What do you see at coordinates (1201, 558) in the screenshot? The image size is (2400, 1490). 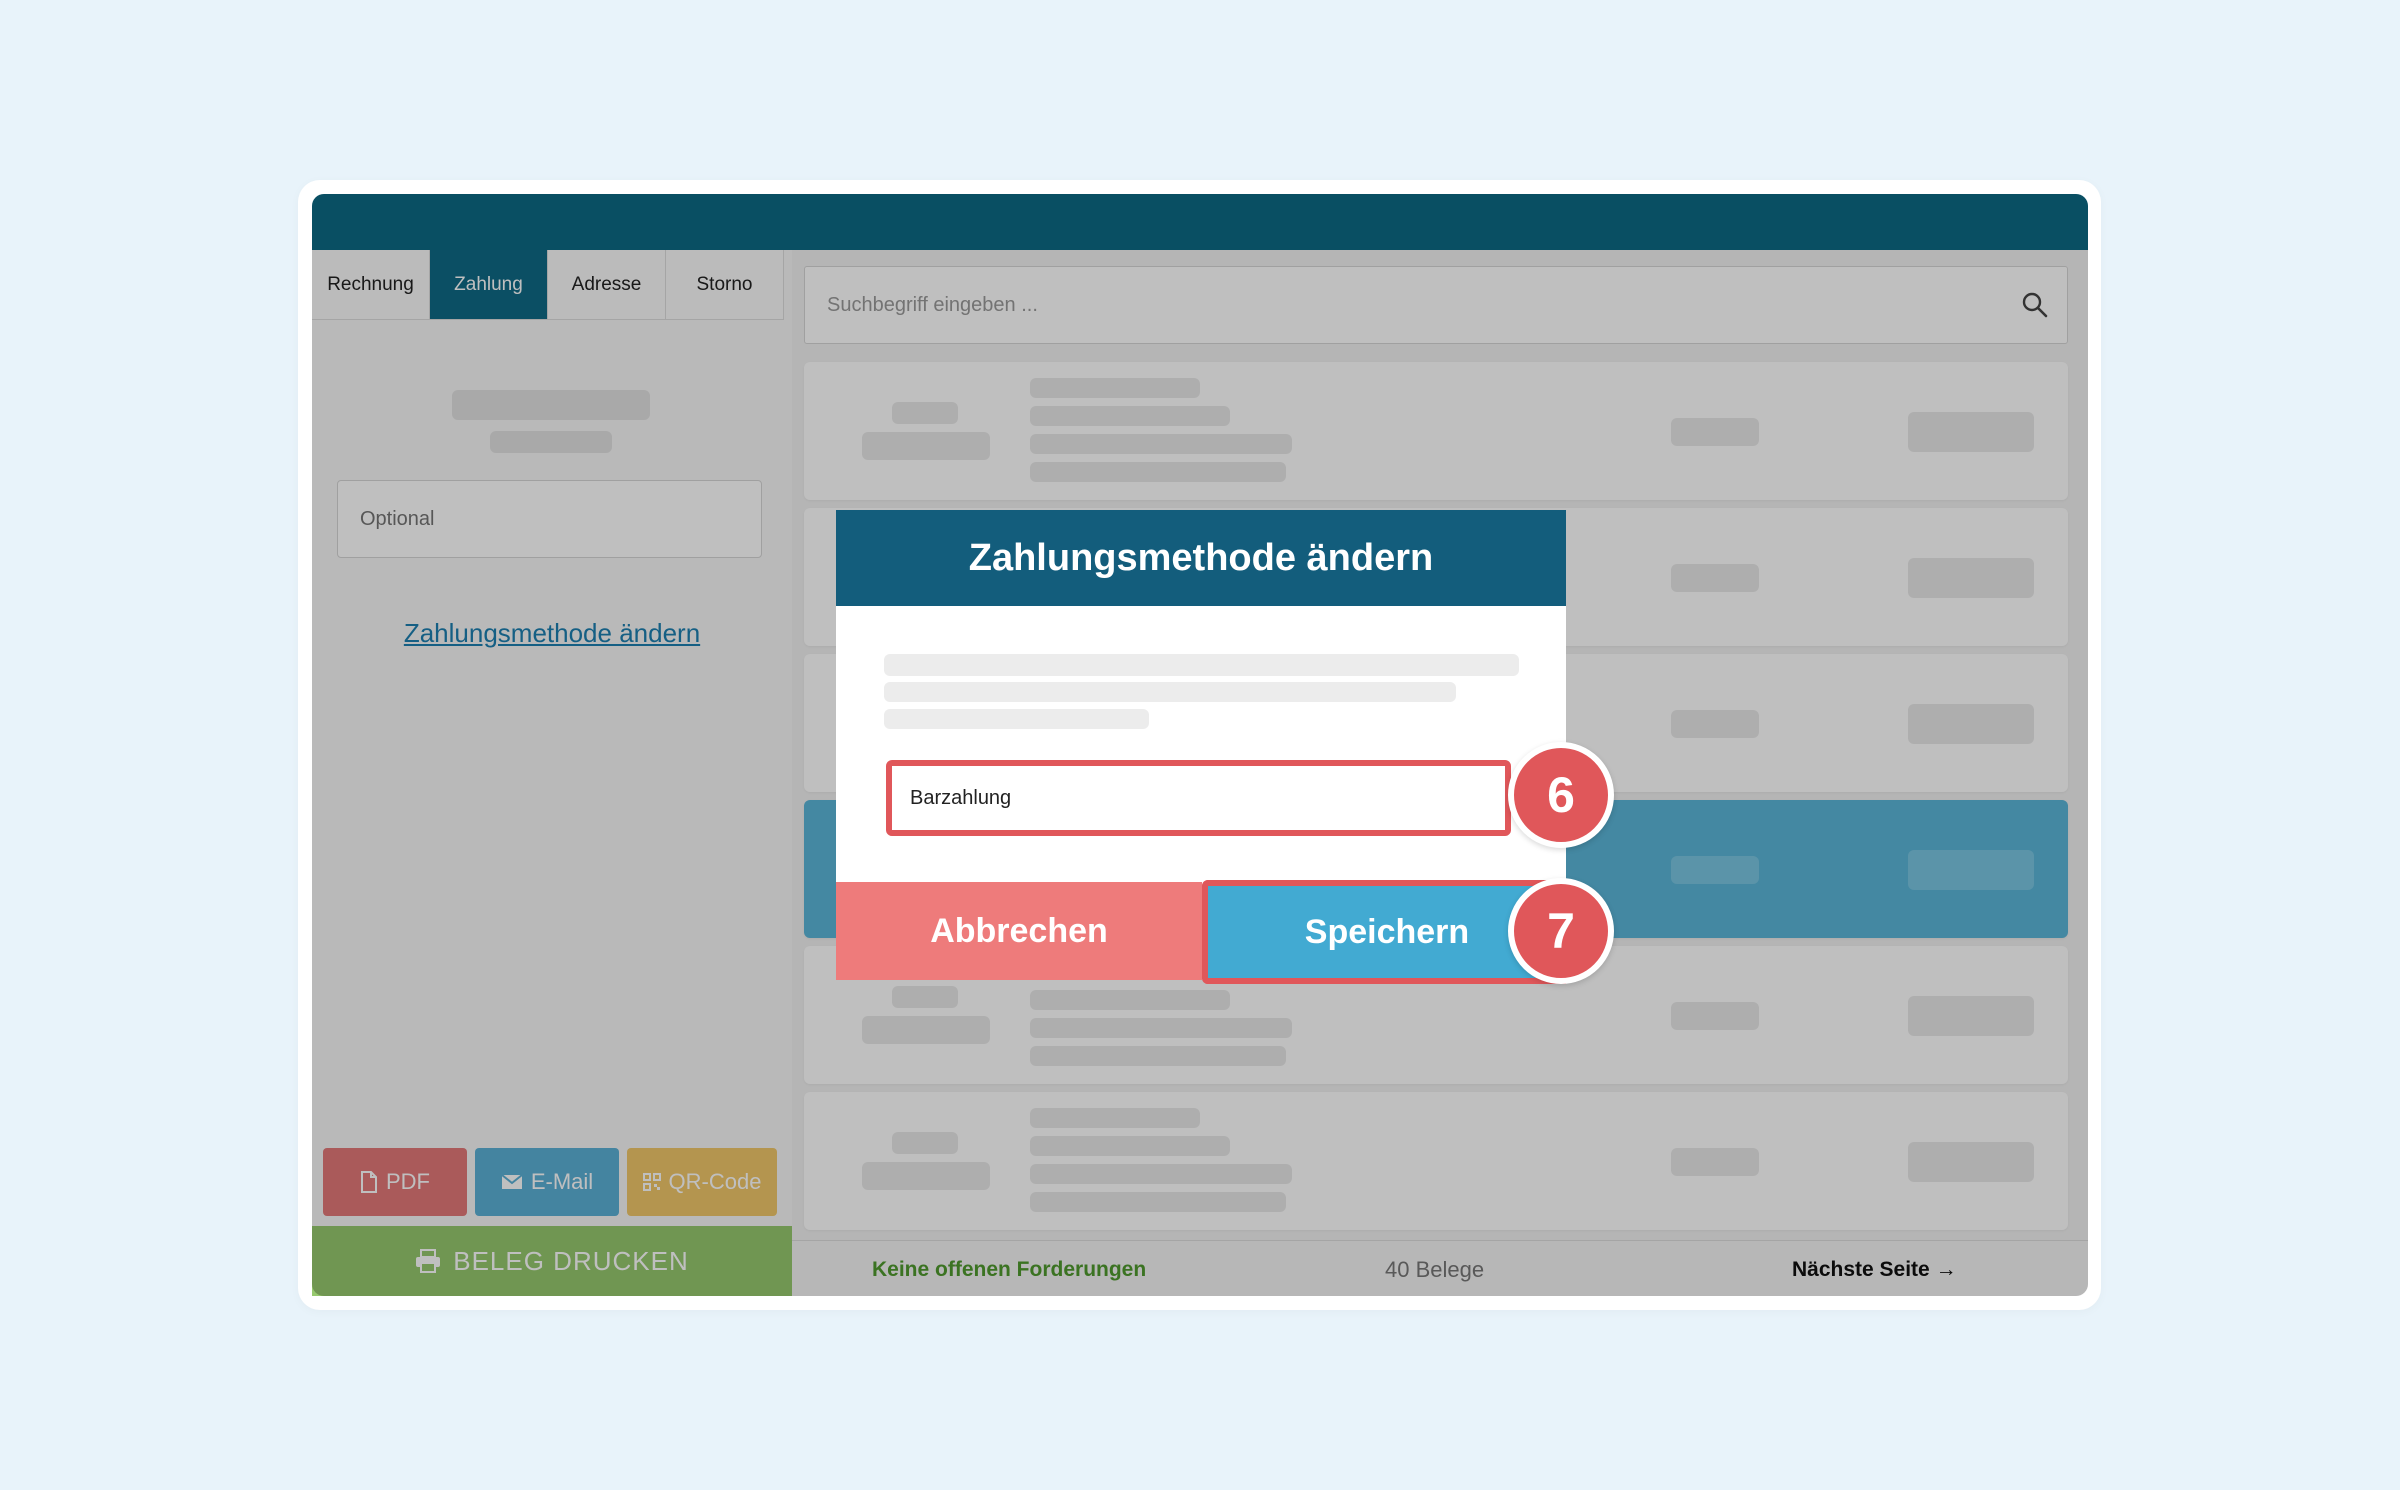 I see `dialog-title: Zahlungsmethode ändern` at bounding box center [1201, 558].